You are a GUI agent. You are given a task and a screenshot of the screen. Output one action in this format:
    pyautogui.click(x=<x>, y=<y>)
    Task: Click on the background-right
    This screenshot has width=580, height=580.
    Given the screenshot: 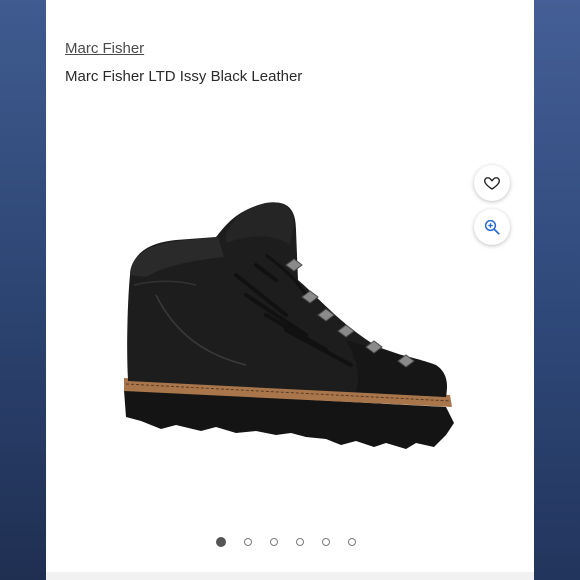 What is the action you would take?
    pyautogui.click(x=557, y=290)
    